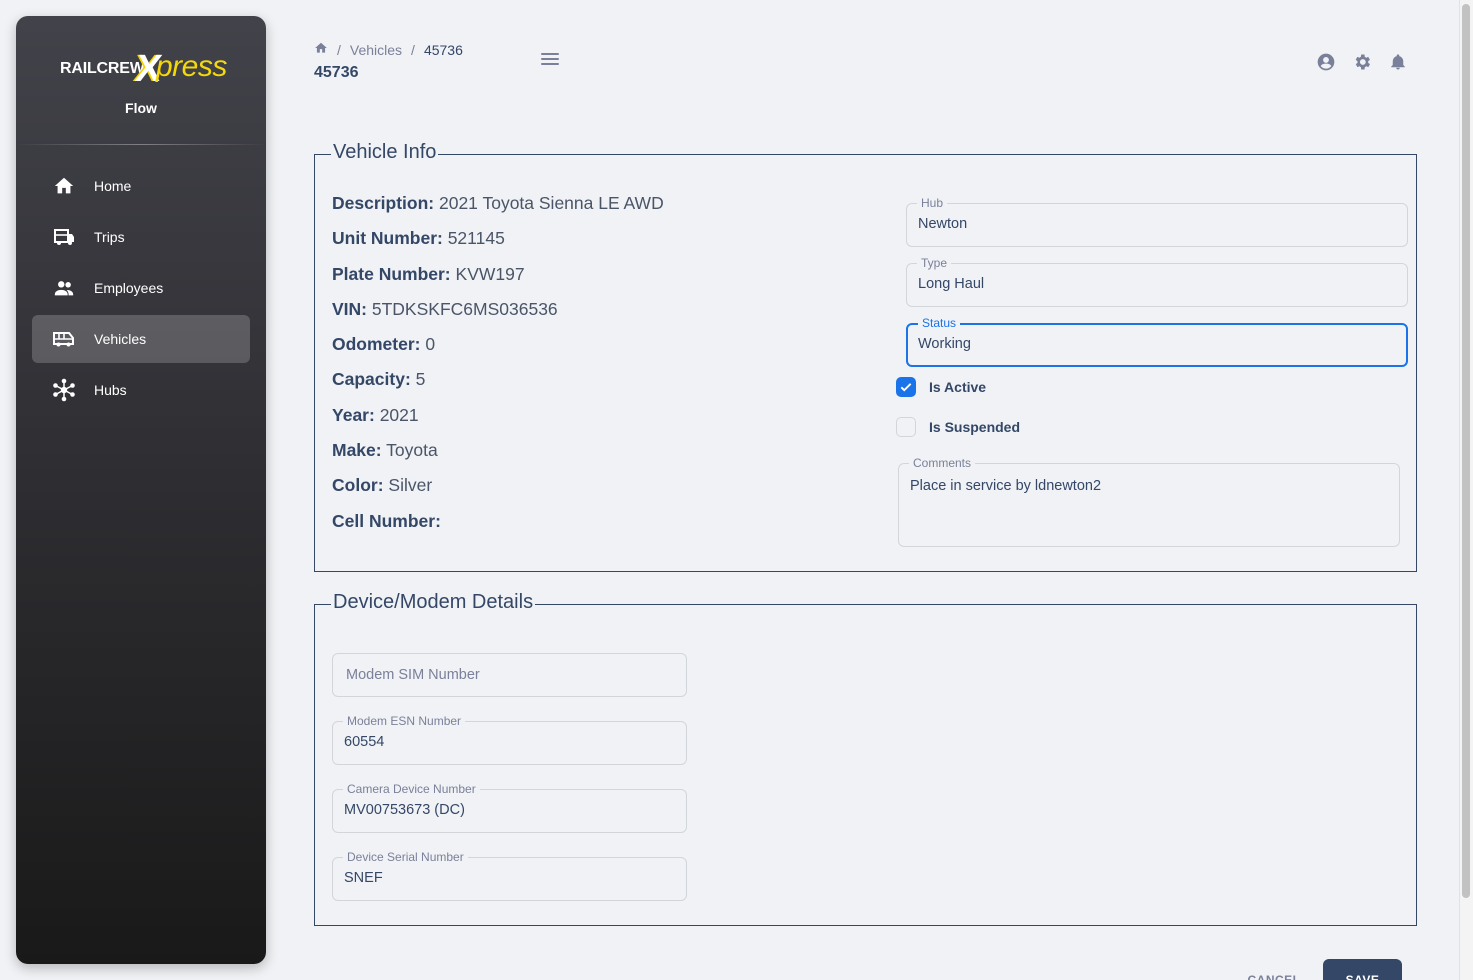 The width and height of the screenshot is (1473, 980). Describe the element at coordinates (358, 485) in the screenshot. I see `info-label: Color:` at that location.